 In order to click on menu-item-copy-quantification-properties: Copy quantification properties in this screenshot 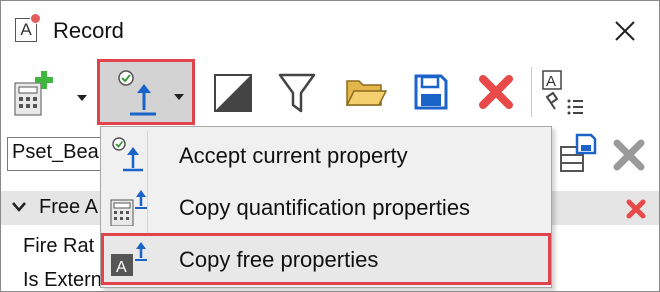, I will do `click(326, 207)`.